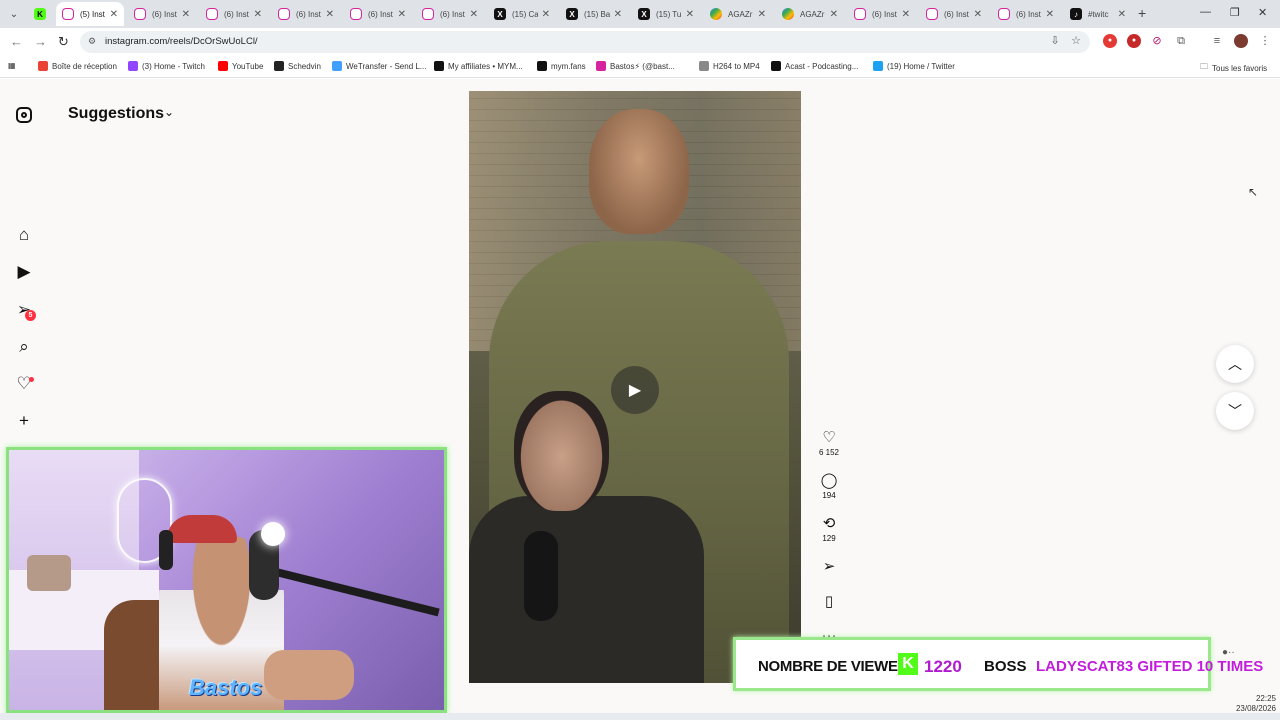  I want to click on play-icon: ▶, so click(635, 390).